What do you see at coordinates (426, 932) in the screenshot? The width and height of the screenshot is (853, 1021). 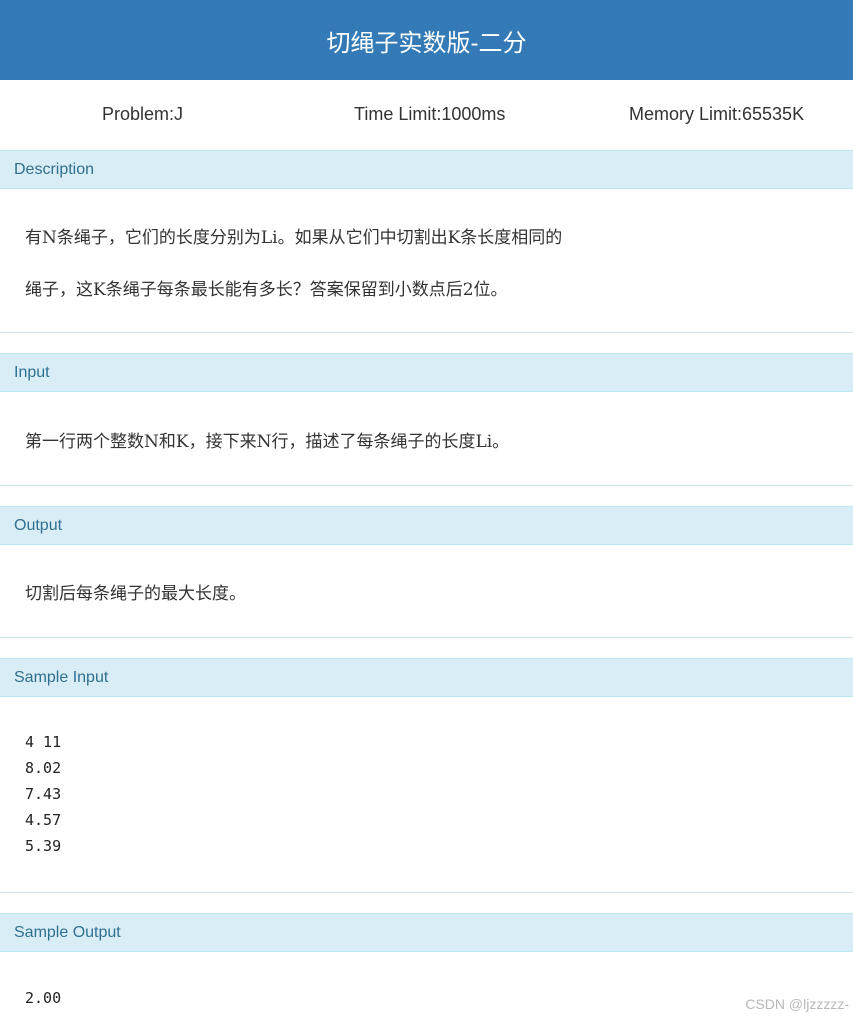 I see `sample-output-heading: Sample Output` at bounding box center [426, 932].